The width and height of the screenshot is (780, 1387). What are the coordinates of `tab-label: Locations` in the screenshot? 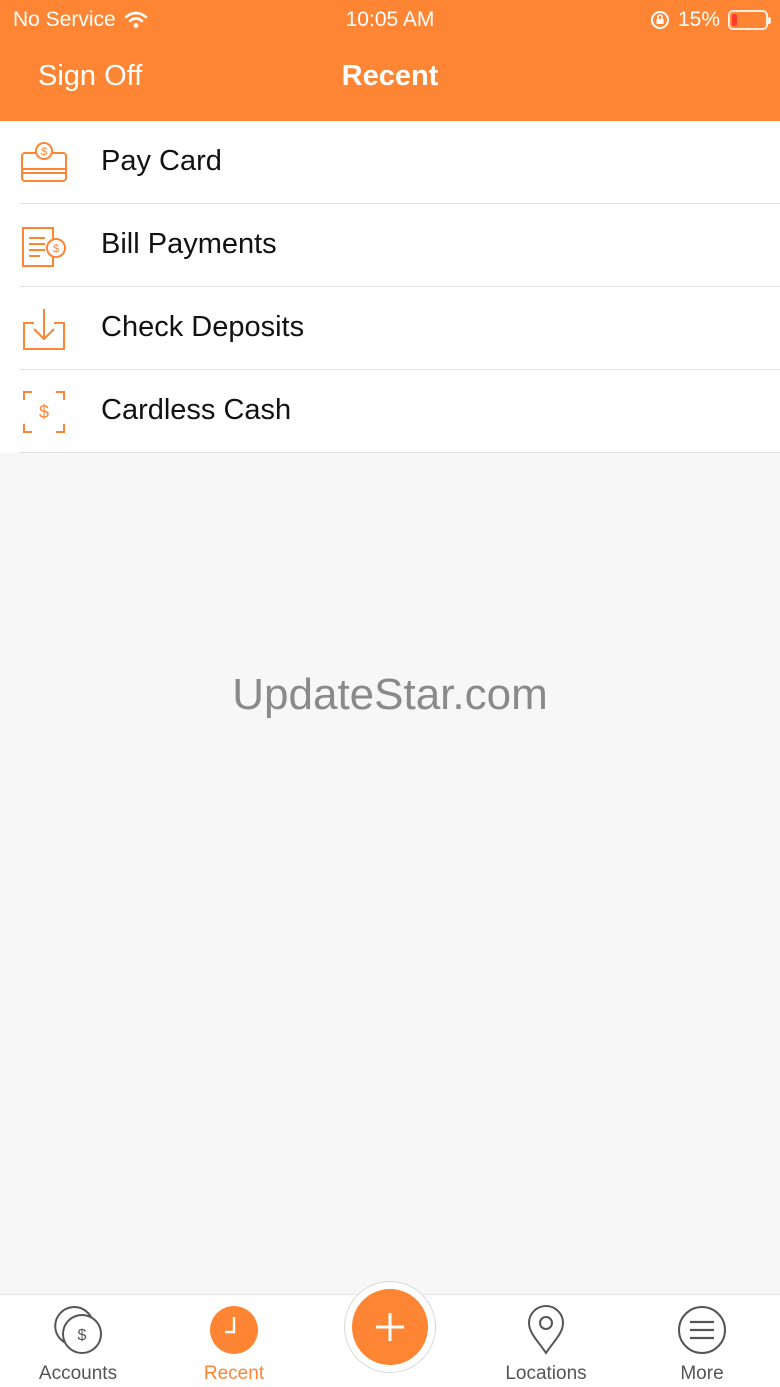 It's located at (546, 1373).